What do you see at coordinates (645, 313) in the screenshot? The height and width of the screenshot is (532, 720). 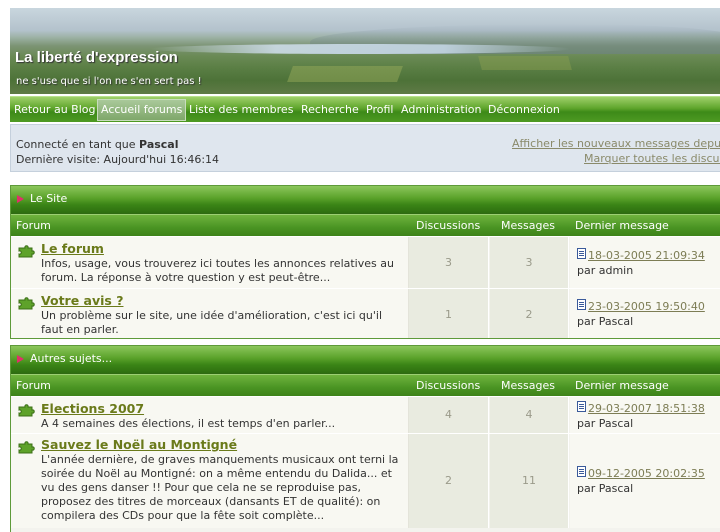 I see `last-message-cell: 23-03-2005 19:50:40 par Pascal` at bounding box center [645, 313].